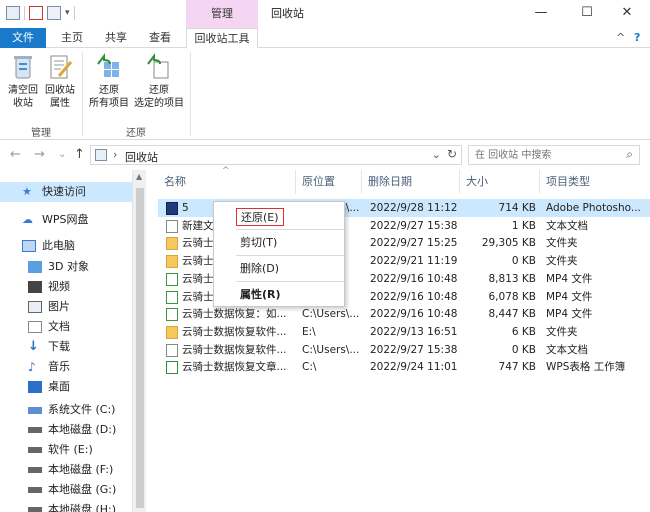 Image resolution: width=650 pixels, height=512 pixels. I want to click on title-bar: ▾ 管理 回收站 — ☐ ✕, so click(325, 14).